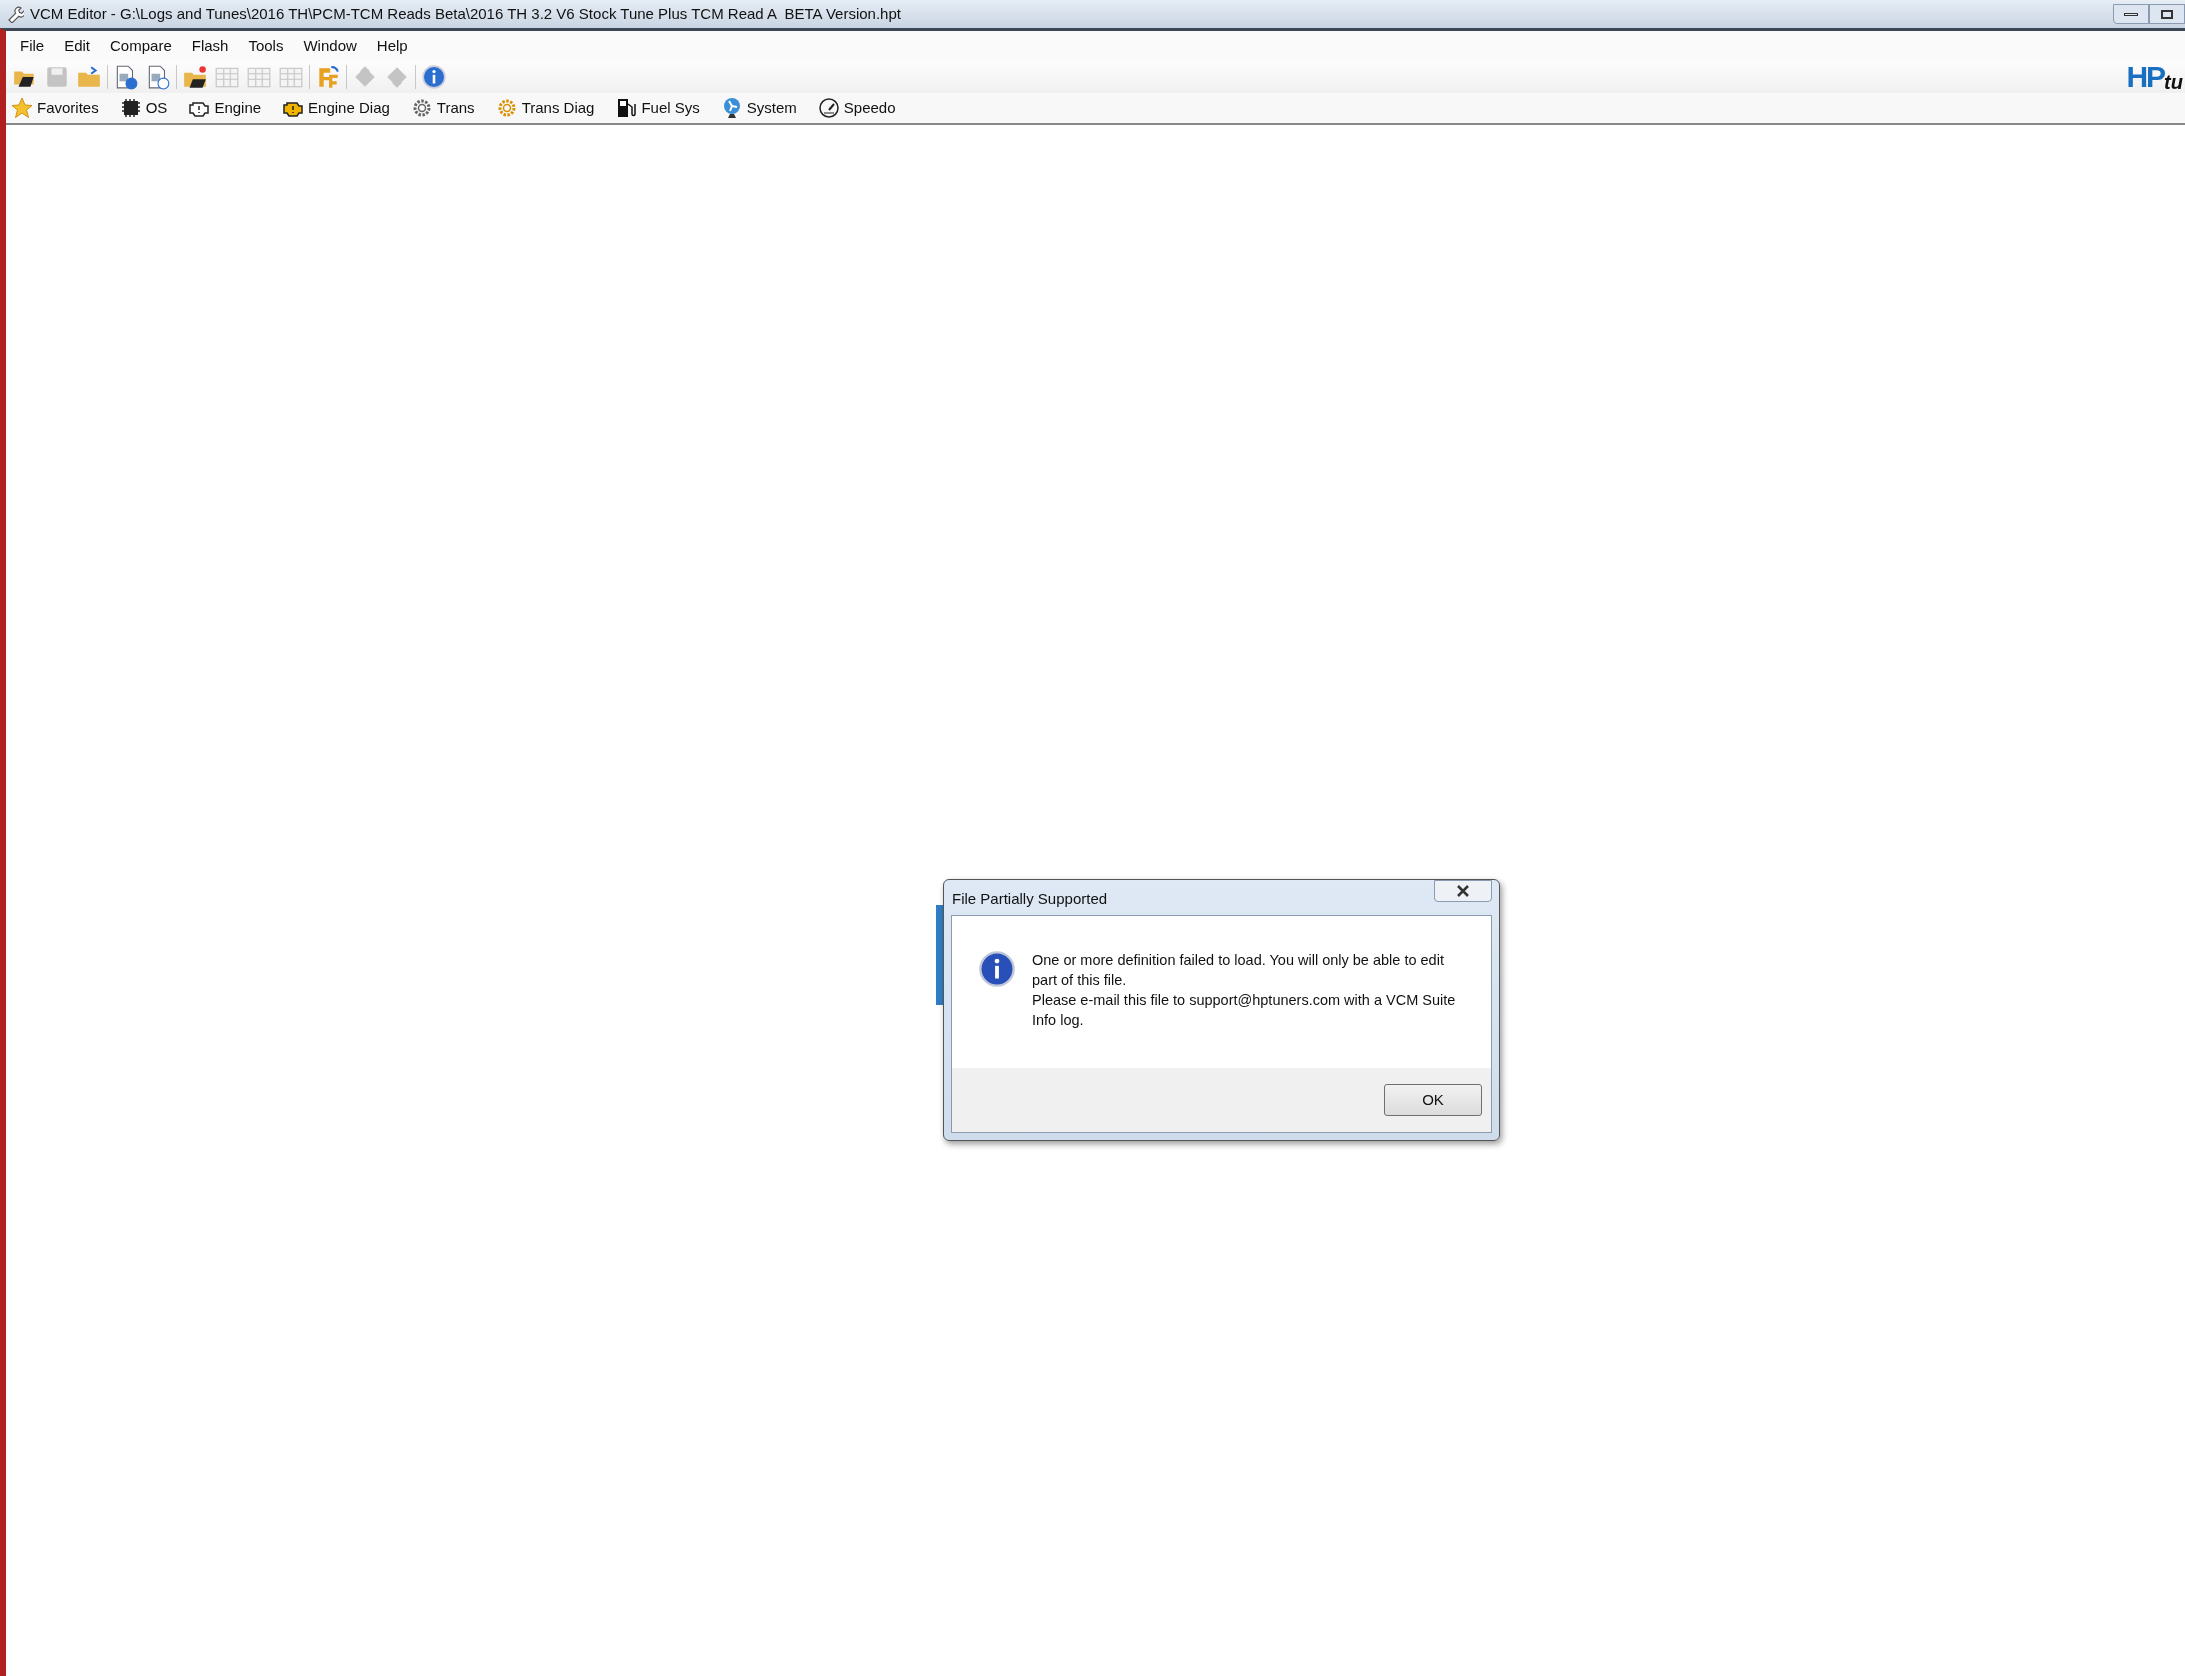 The width and height of the screenshot is (2185, 1676). What do you see at coordinates (89, 77) in the screenshot?
I see `folder-arrow-icon` at bounding box center [89, 77].